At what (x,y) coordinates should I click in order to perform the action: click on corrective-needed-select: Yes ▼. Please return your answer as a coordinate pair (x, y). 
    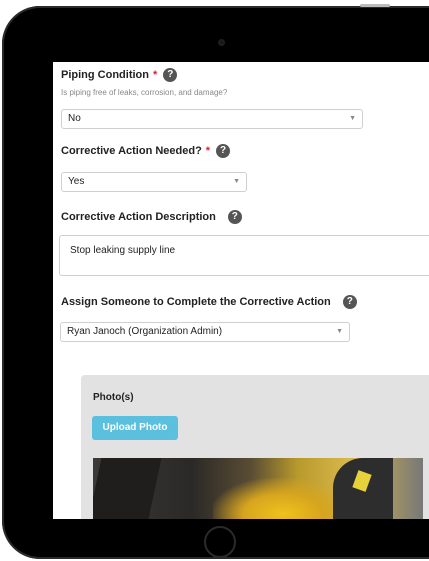
    Looking at the image, I should click on (154, 182).